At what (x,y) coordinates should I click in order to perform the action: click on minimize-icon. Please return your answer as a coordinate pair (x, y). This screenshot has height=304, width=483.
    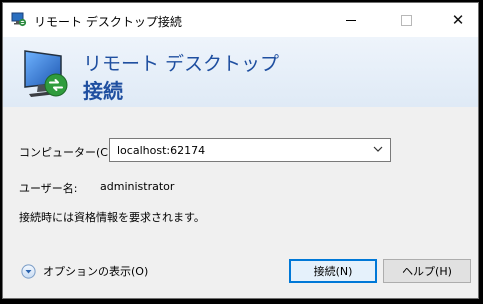
    Looking at the image, I should click on (351, 20).